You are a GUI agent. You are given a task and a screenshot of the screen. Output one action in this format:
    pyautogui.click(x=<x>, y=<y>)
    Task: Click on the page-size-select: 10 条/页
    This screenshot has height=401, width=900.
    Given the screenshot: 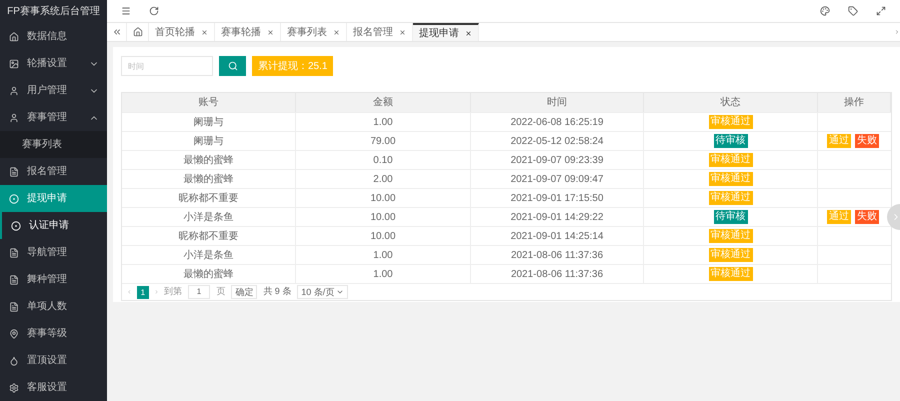 What is the action you would take?
    pyautogui.click(x=322, y=292)
    